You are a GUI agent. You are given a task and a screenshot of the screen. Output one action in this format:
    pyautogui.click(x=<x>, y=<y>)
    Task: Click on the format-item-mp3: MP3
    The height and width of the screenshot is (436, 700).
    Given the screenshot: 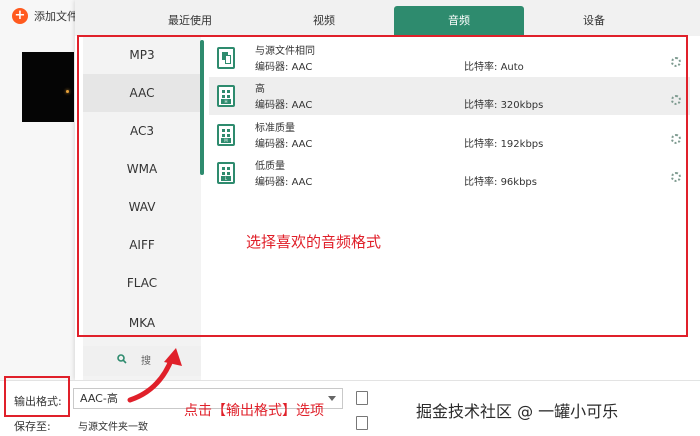 What is the action you would take?
    pyautogui.click(x=142, y=55)
    